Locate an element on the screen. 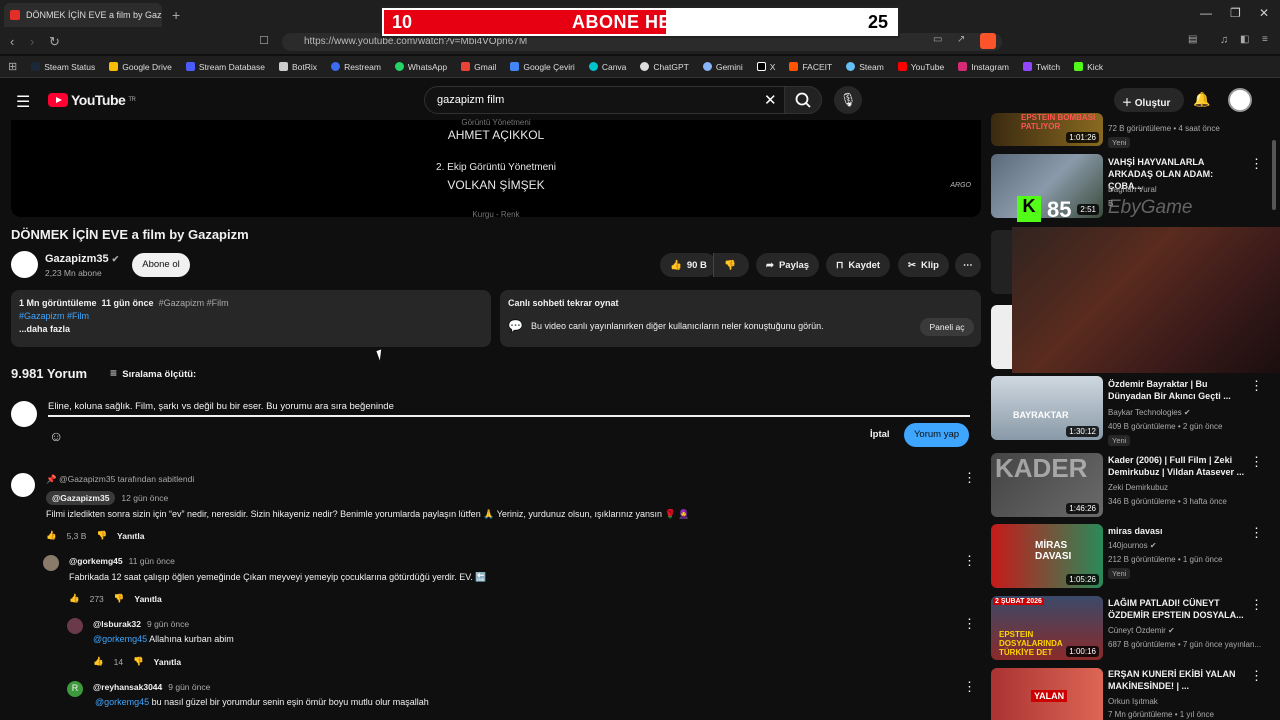 The width and height of the screenshot is (1280, 720). youtube-logo: YouTube TR is located at coordinates (92, 100).